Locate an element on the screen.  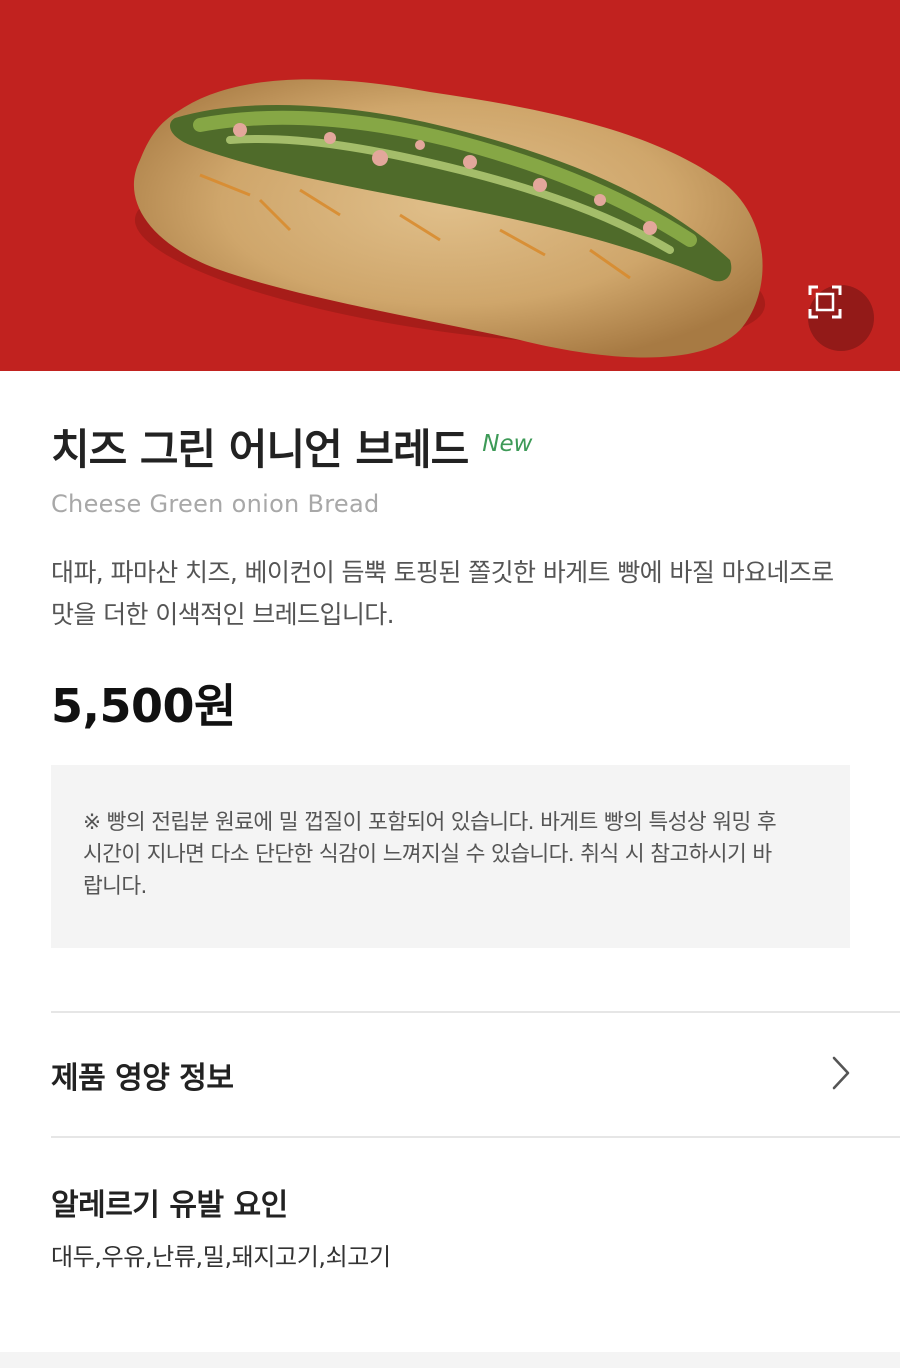
bottom-strip is located at coordinates (450, 1360).